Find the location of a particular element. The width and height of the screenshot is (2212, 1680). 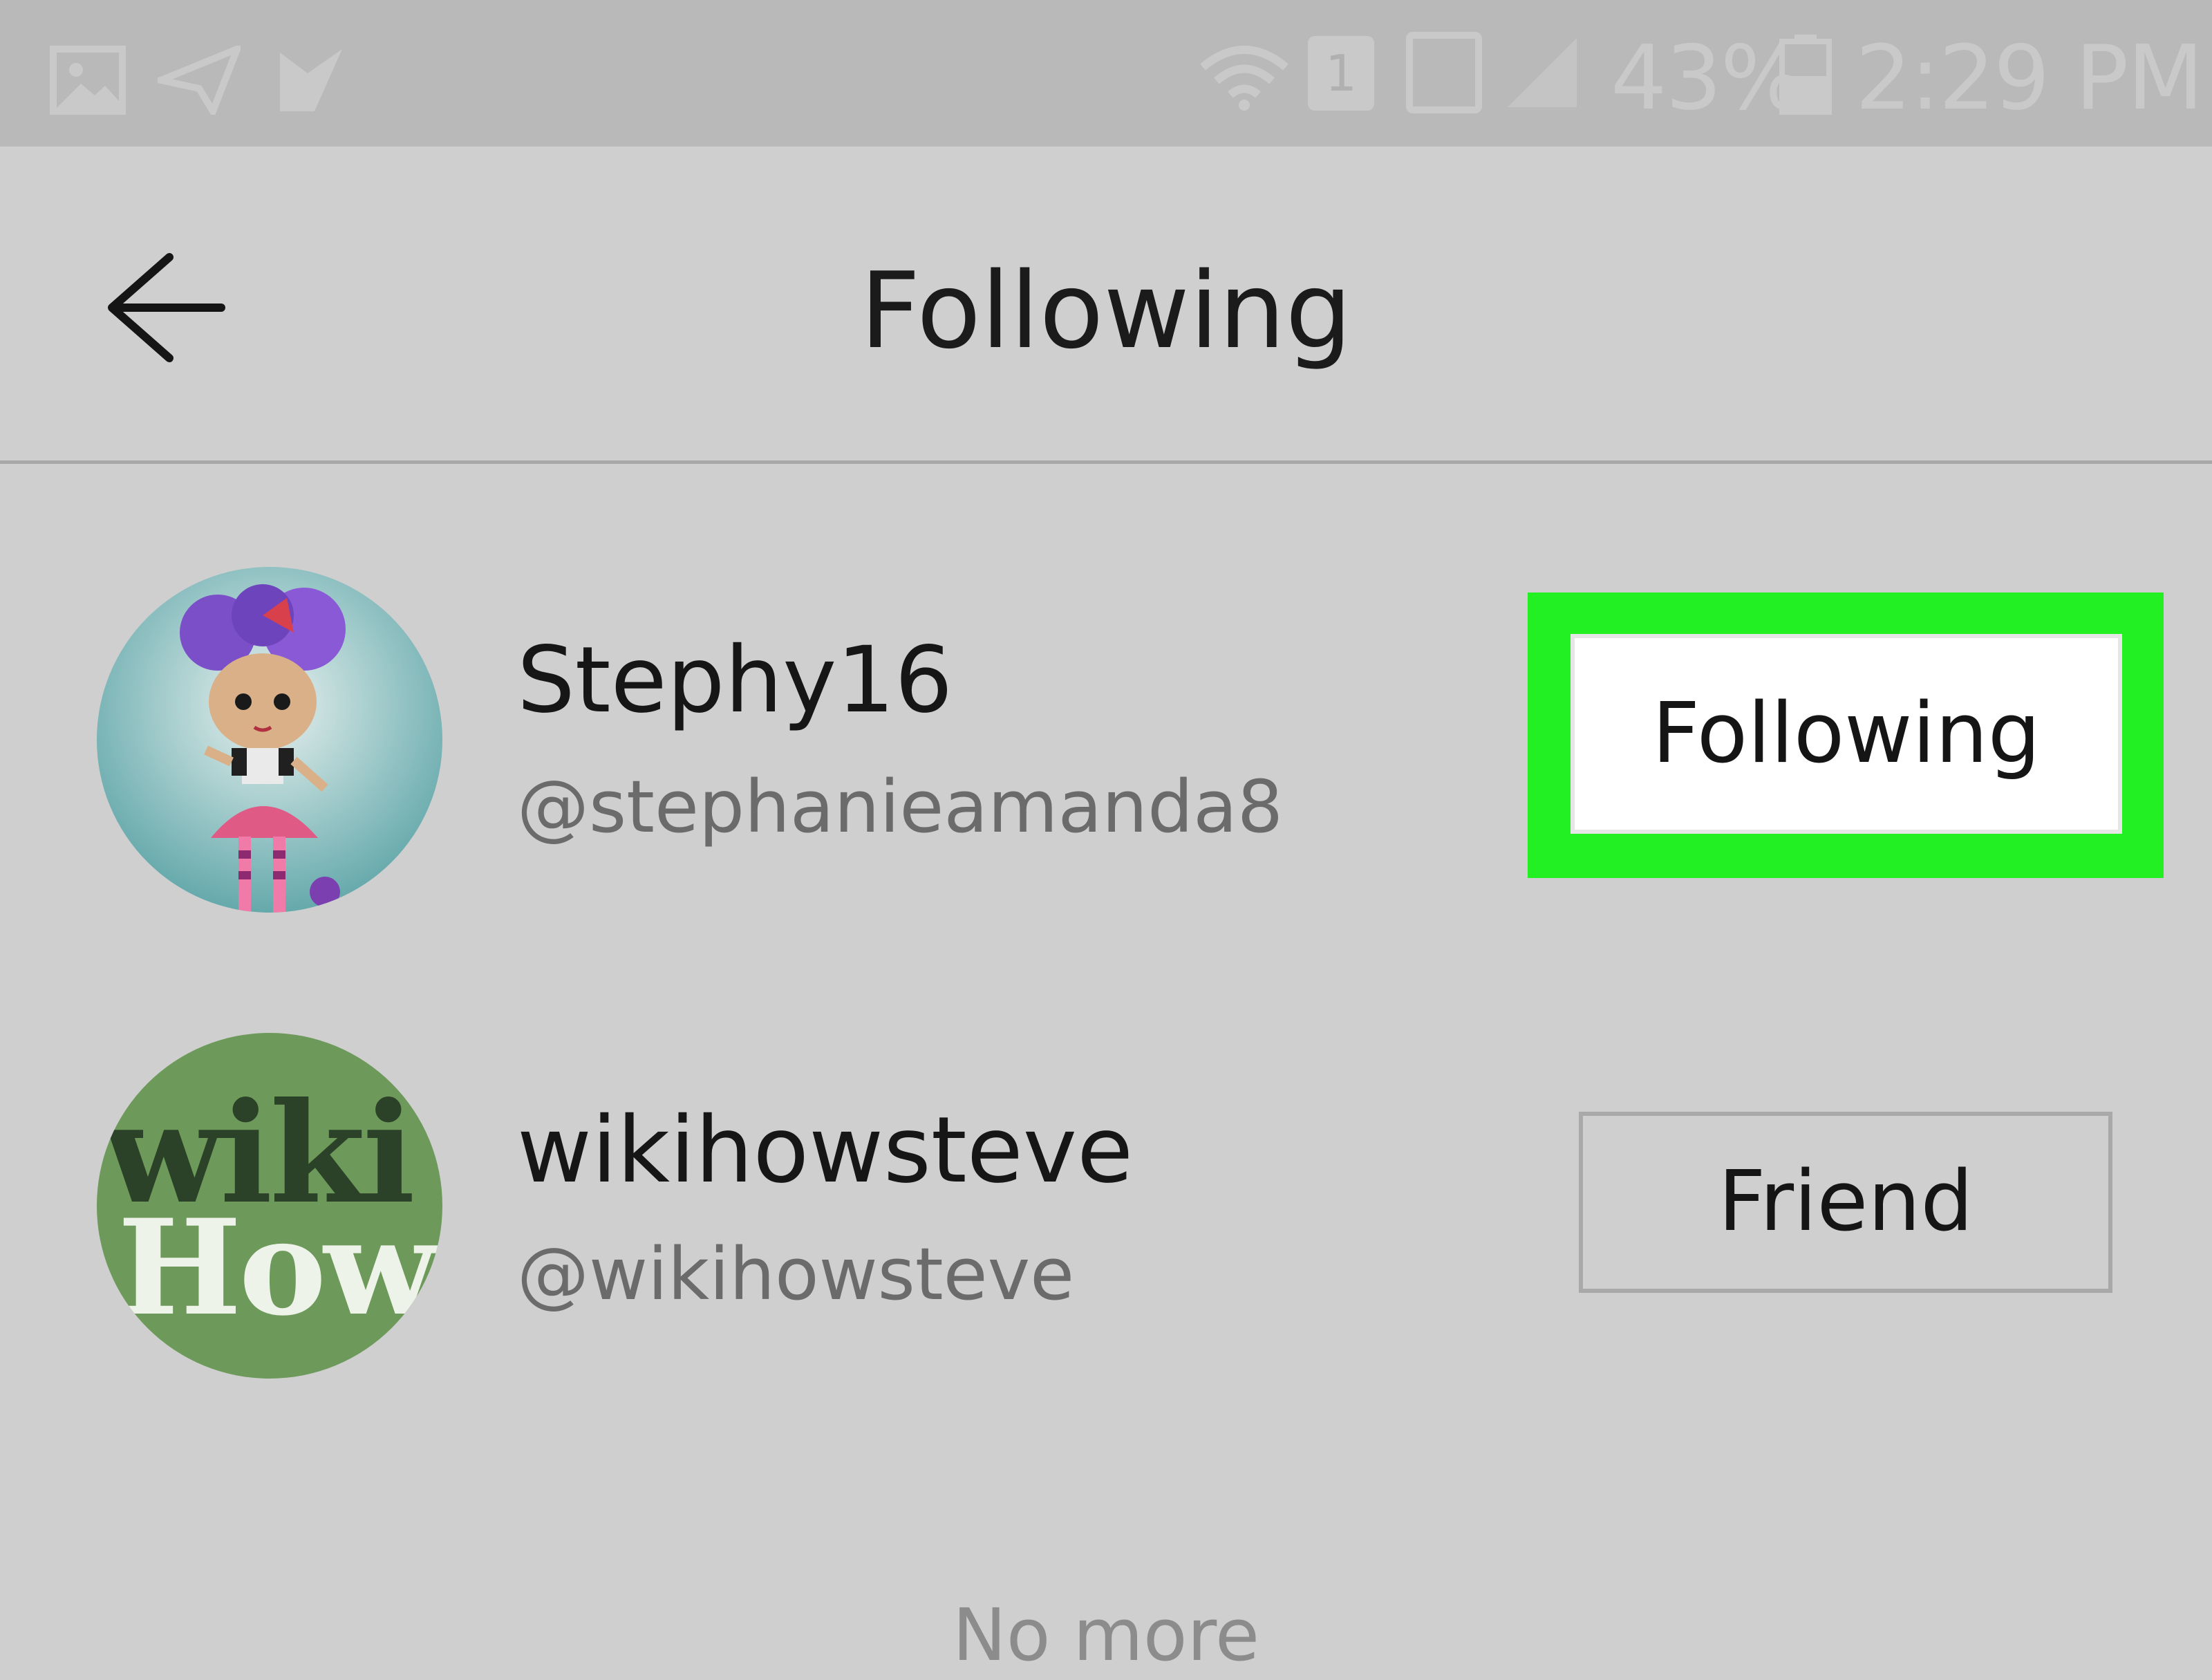

no-more-label: No more is located at coordinates (1106, 1635).